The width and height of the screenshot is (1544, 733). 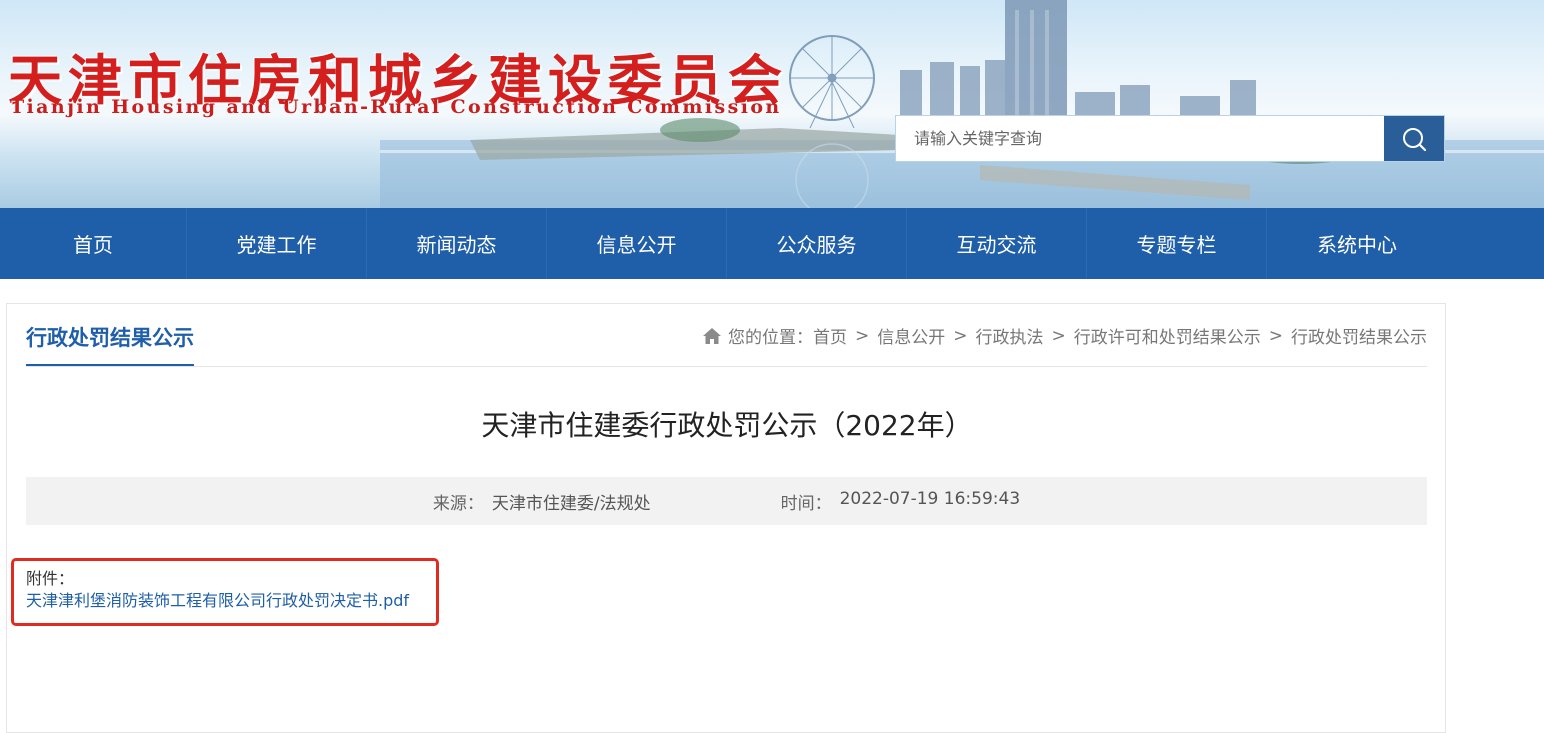 I want to click on section-title: 行政处罚结果公示, so click(x=110, y=344).